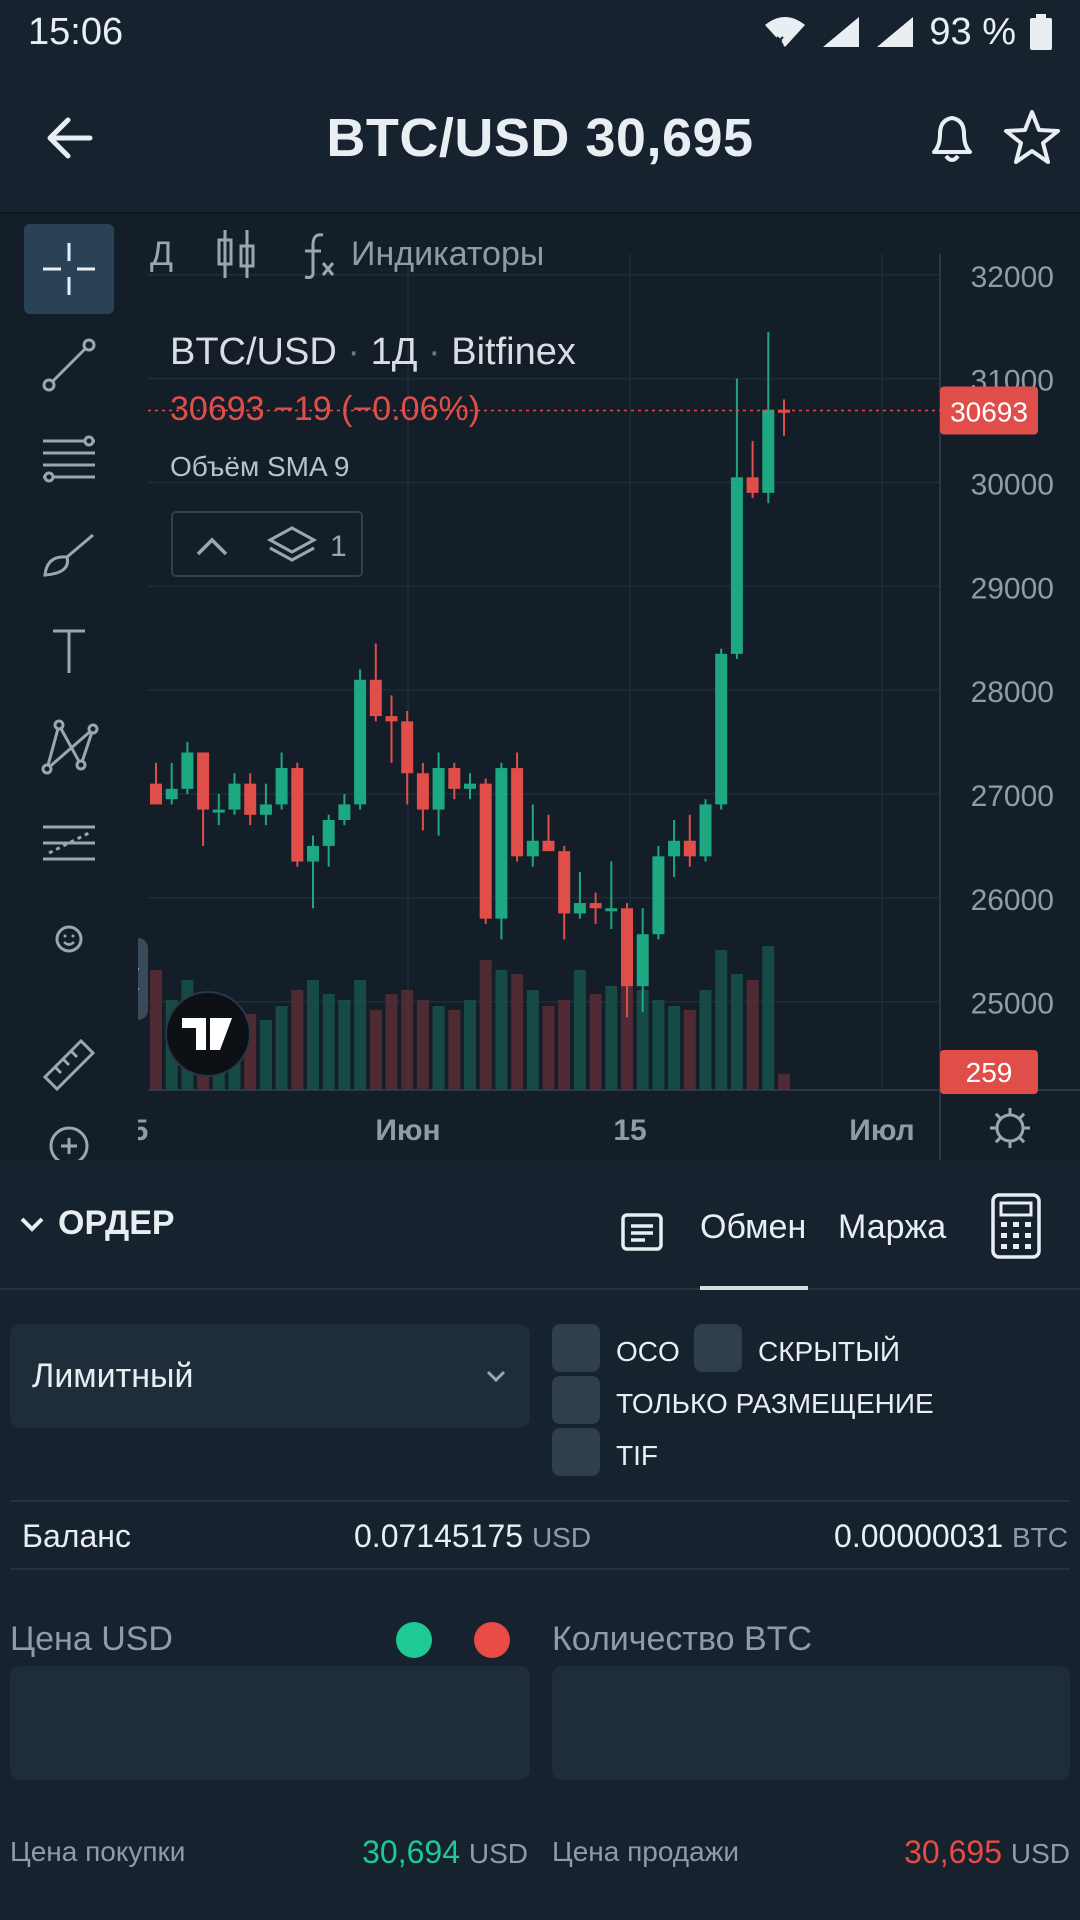  Describe the element at coordinates (753, 1227) in the screenshot. I see `tab-exchange: Обмен` at that location.